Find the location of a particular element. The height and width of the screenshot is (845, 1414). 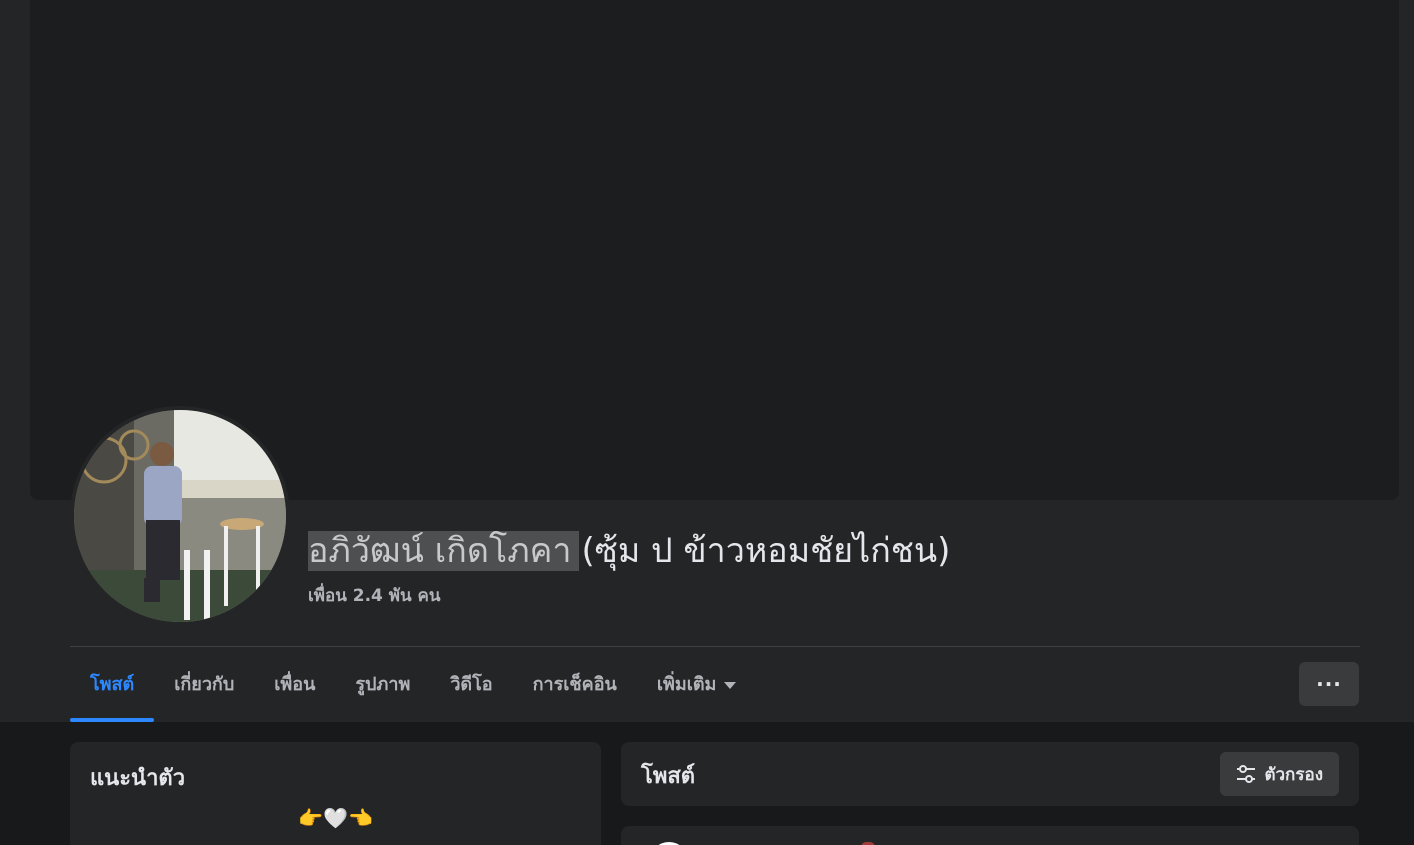

tab-more: เพิ่มเติม is located at coordinates (697, 685).